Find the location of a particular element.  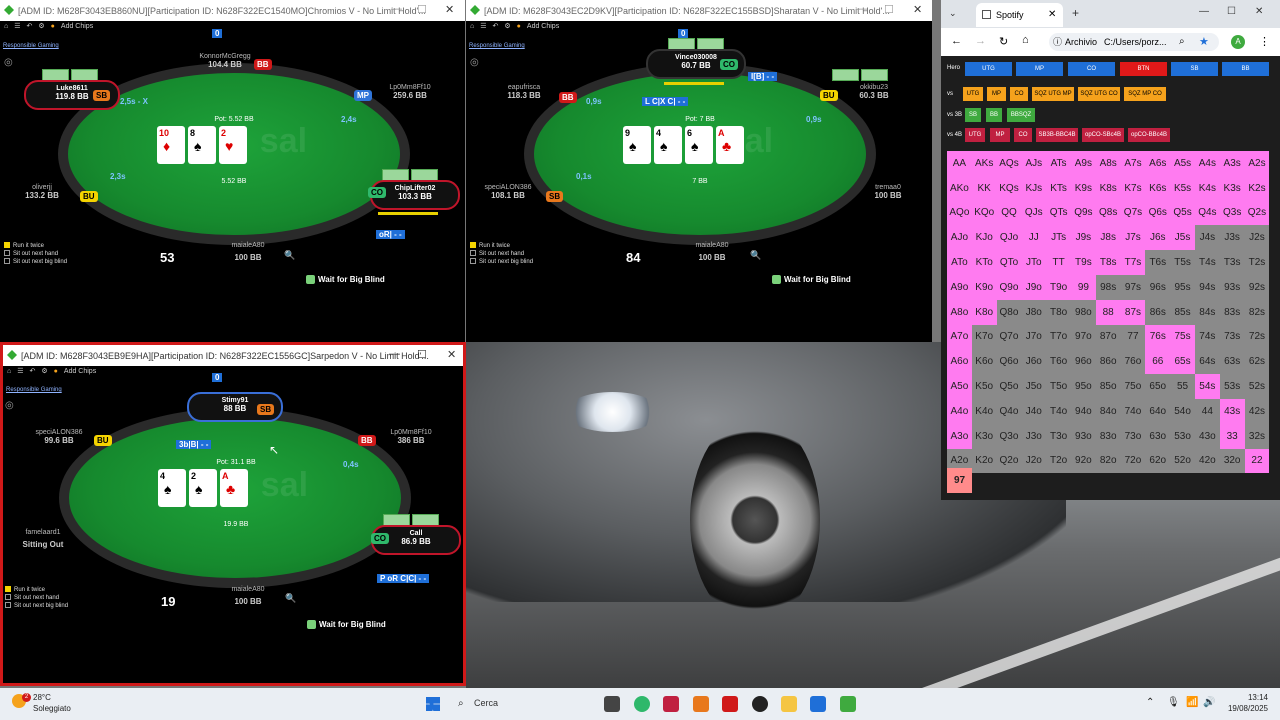

range-cell: 85s is located at coordinates (1182, 312).